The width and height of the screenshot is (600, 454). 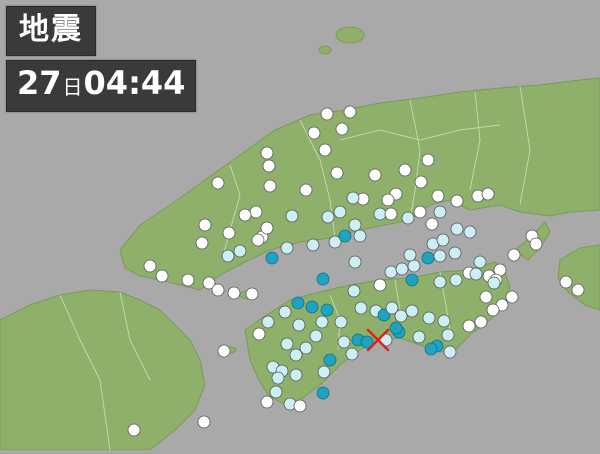 What do you see at coordinates (51, 31) in the screenshot?
I see `event-title: 地震` at bounding box center [51, 31].